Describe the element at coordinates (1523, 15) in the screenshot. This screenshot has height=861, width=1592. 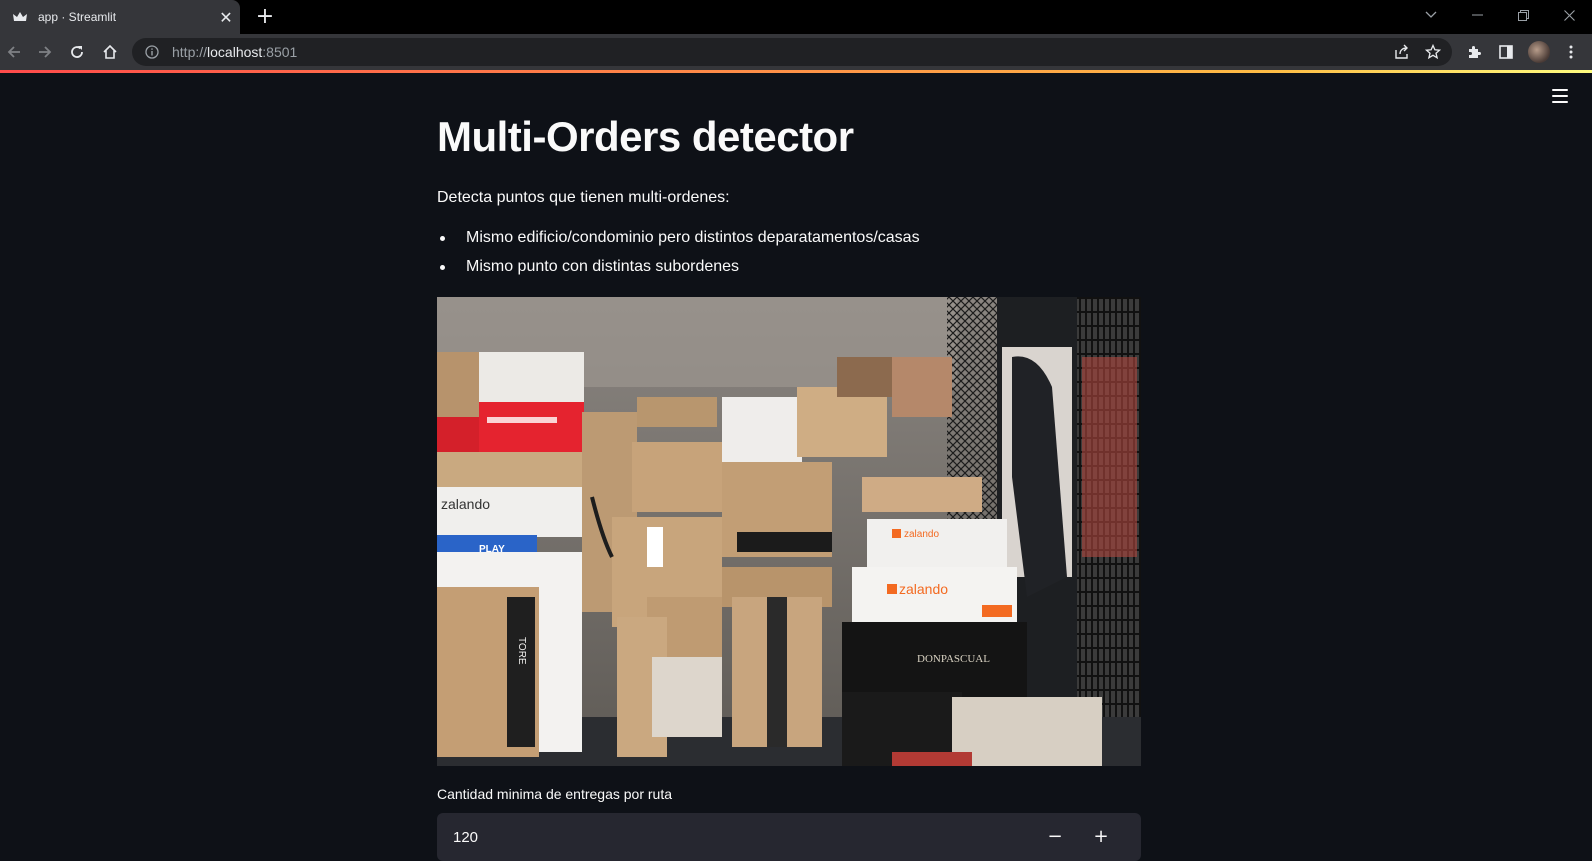
I see `restore-button` at that location.